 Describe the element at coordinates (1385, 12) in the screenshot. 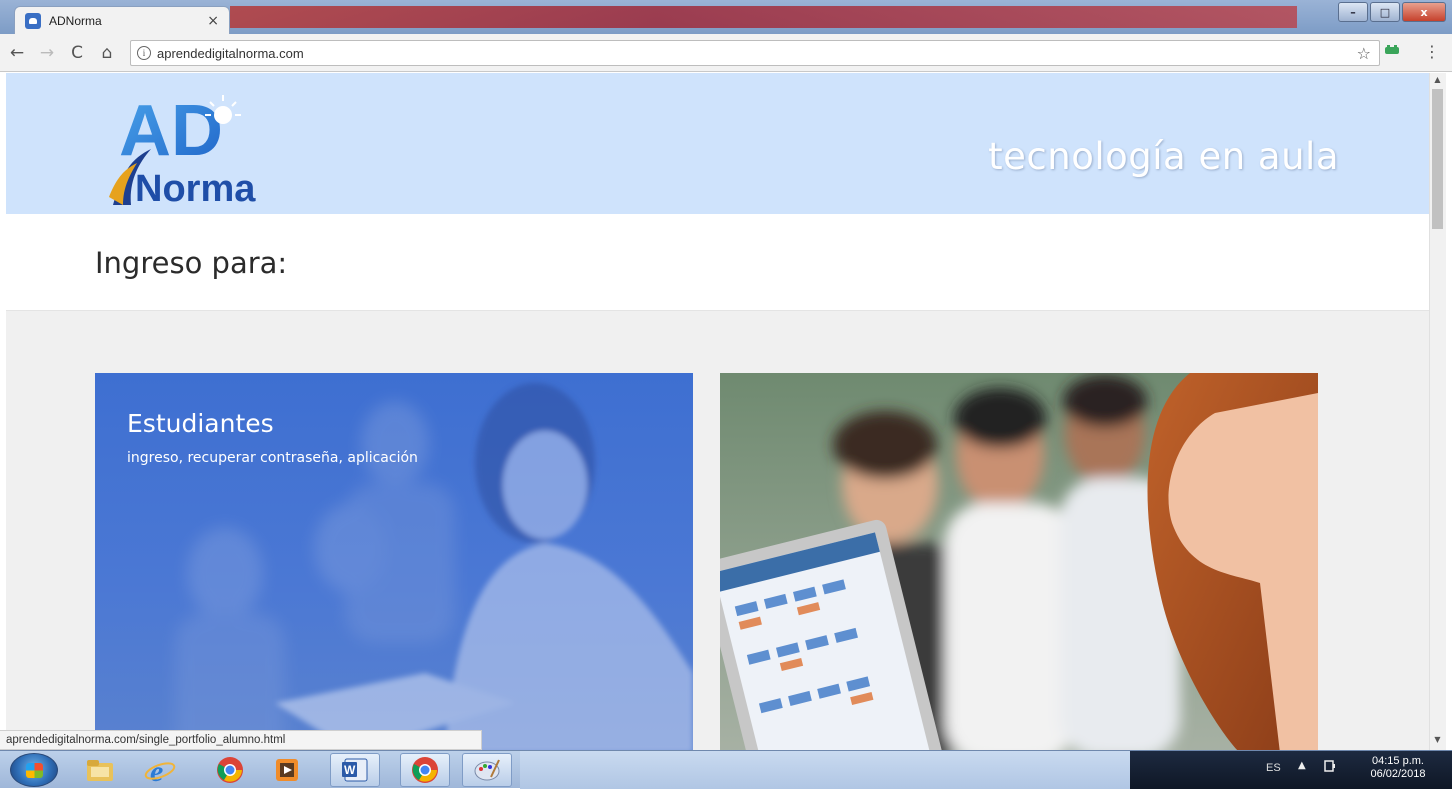

I see `maximize-button: □` at that location.